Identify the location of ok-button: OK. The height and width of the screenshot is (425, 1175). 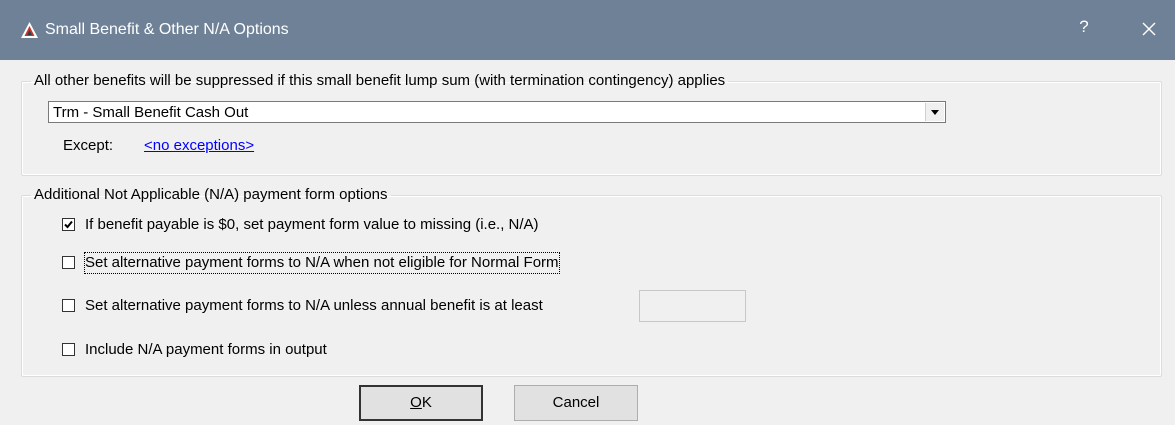
(421, 403).